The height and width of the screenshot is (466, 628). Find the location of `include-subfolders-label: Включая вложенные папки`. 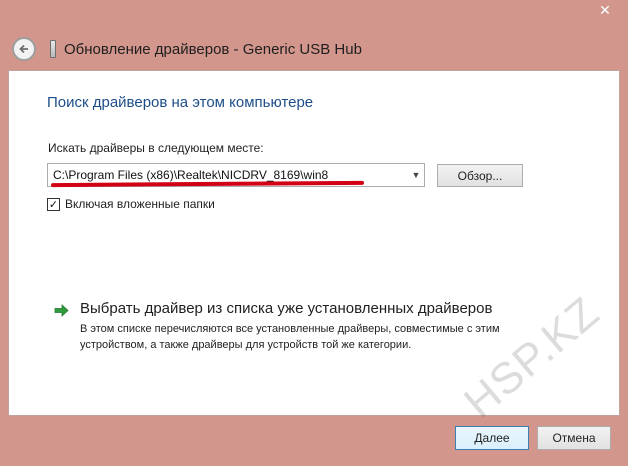

include-subfolders-label: Включая вложенные папки is located at coordinates (140, 204).